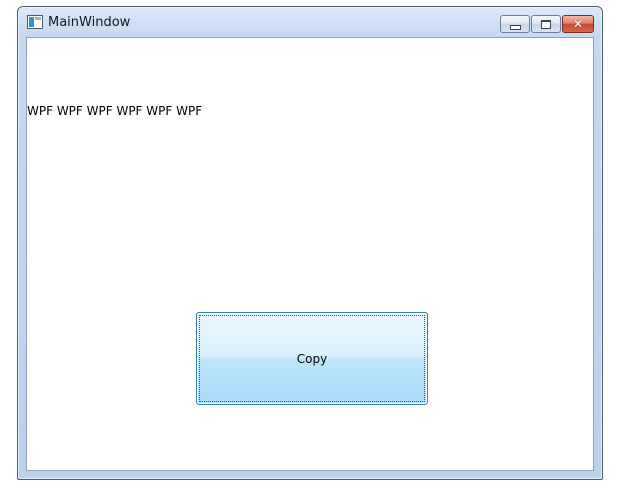  What do you see at coordinates (310, 22) in the screenshot?
I see `title-bar: MainWindow ✕` at bounding box center [310, 22].